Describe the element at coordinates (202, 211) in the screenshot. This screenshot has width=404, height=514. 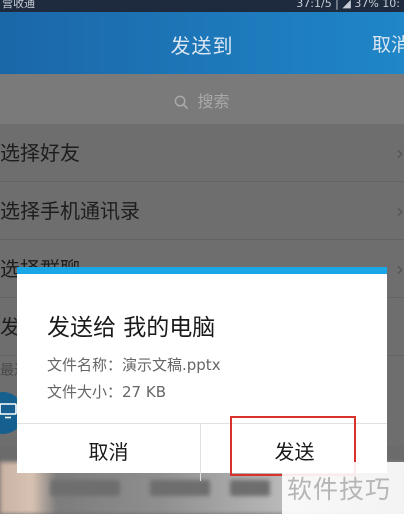
I see `list-item-phone-contacts: 选择手机通讯录 ›` at that location.